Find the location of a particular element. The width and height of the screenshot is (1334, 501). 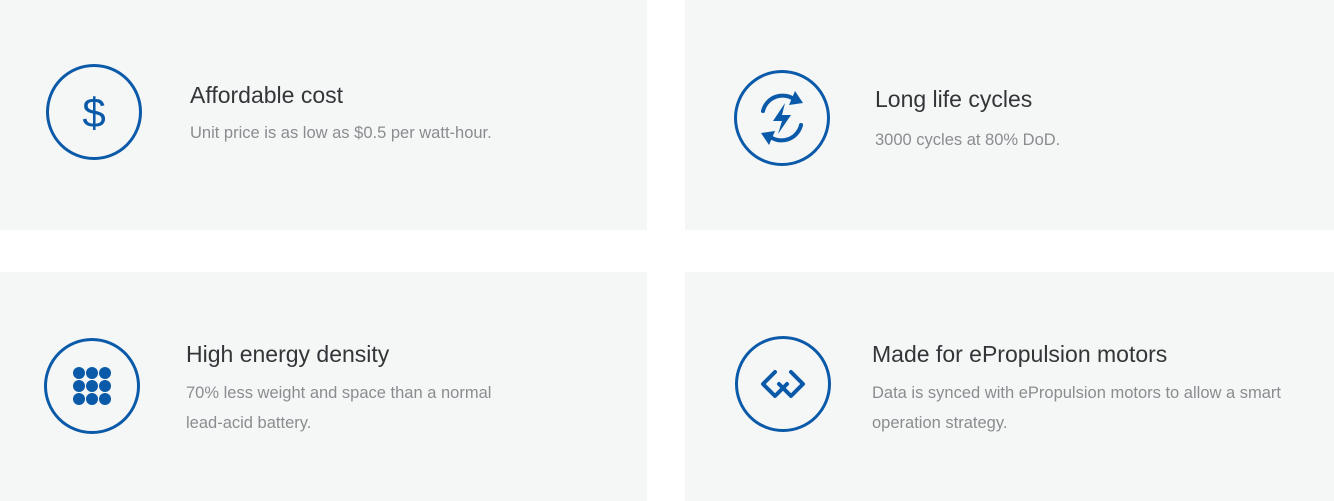

feature-title: High energy density is located at coordinates (288, 354).